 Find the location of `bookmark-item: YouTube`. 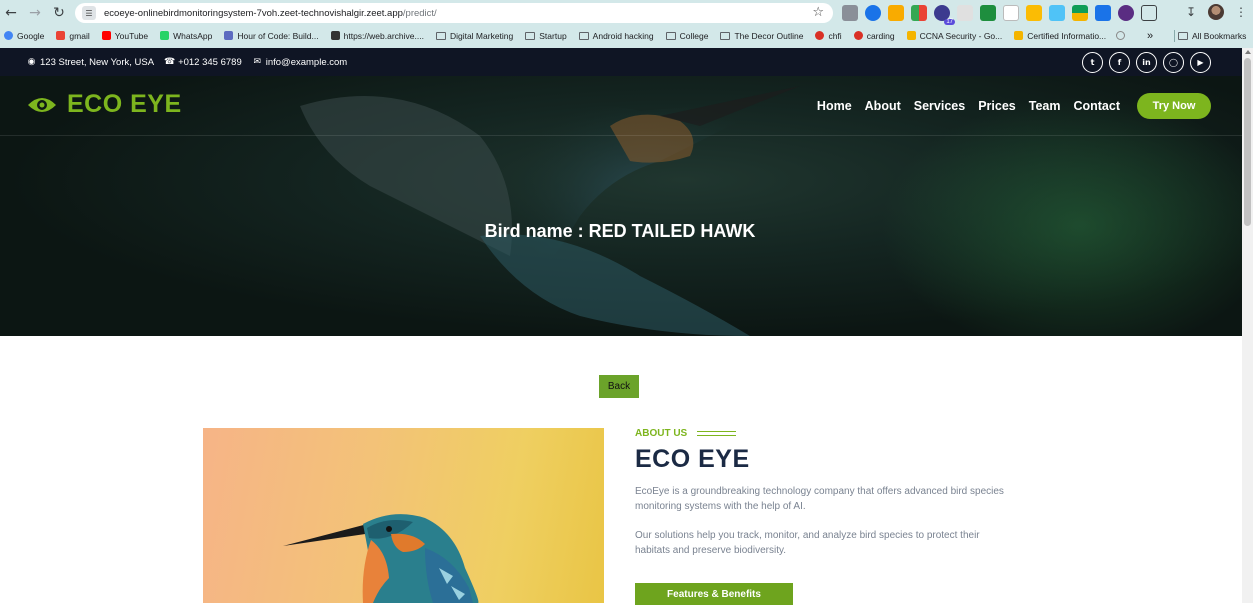

bookmark-item: YouTube is located at coordinates (125, 35).